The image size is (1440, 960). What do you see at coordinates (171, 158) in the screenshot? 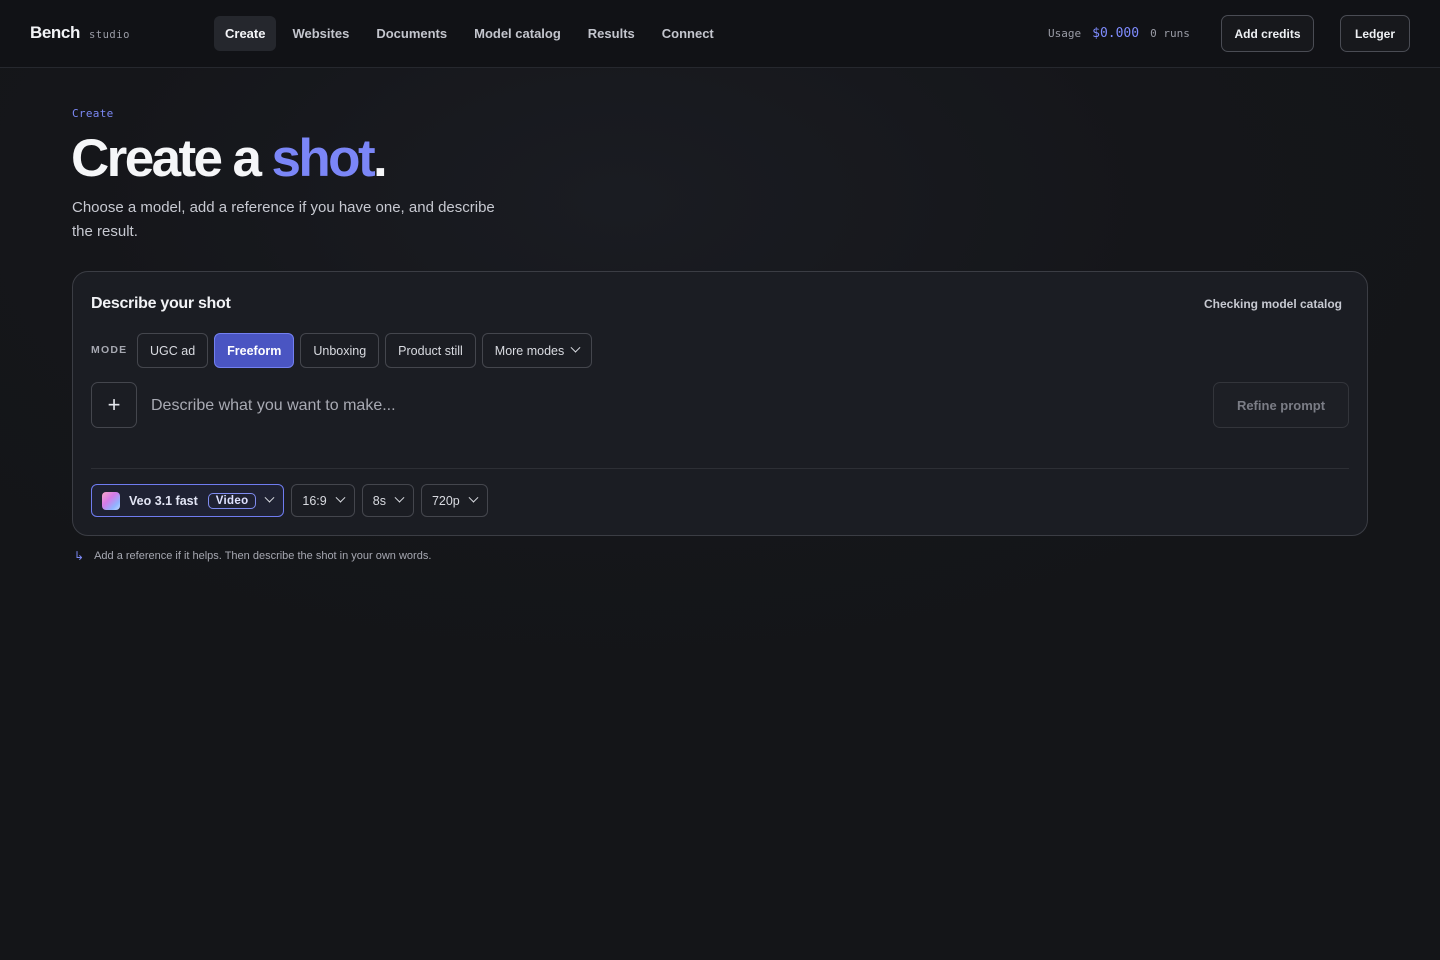
I see `title-prefix: Create a` at bounding box center [171, 158].